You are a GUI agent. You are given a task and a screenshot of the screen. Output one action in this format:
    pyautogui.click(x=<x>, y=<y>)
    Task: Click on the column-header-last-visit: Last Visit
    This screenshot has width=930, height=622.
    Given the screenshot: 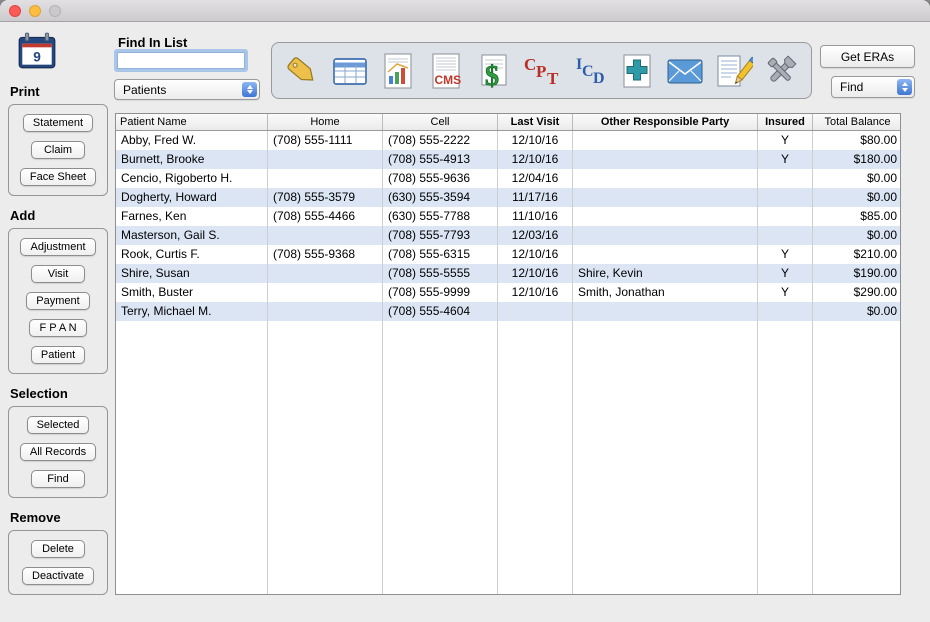 What is the action you would take?
    pyautogui.click(x=535, y=122)
    